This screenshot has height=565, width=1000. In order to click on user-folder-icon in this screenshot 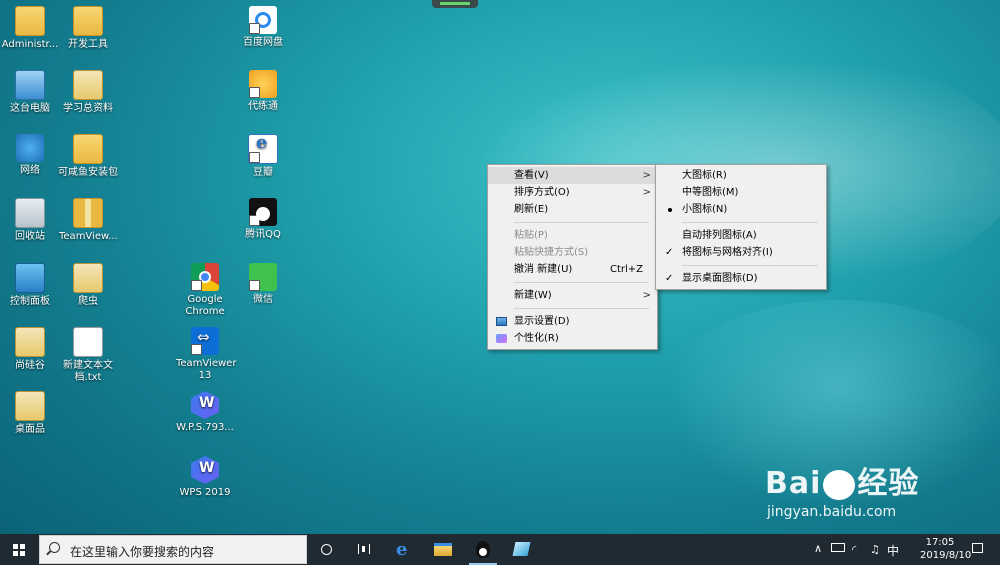, I will do `click(30, 21)`.